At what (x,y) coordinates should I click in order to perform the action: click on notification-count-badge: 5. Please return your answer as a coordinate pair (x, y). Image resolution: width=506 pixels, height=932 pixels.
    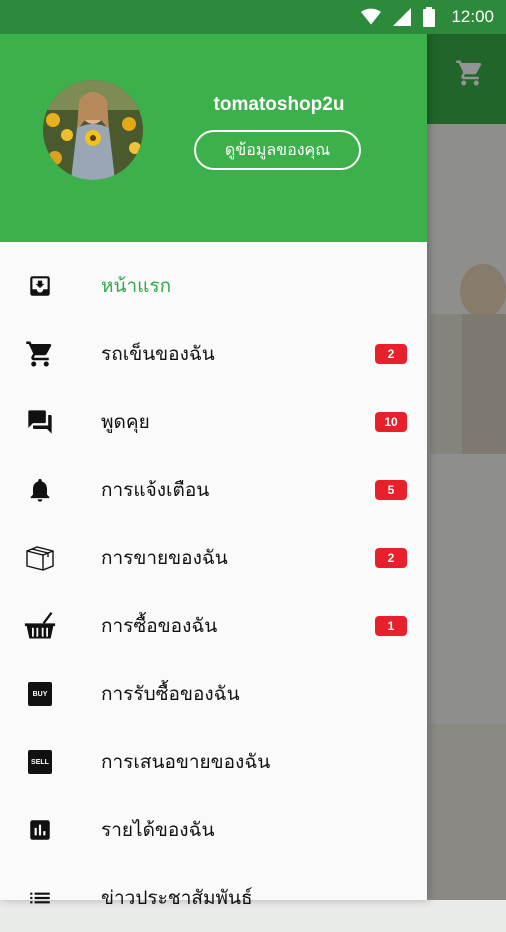
    Looking at the image, I should click on (391, 490).